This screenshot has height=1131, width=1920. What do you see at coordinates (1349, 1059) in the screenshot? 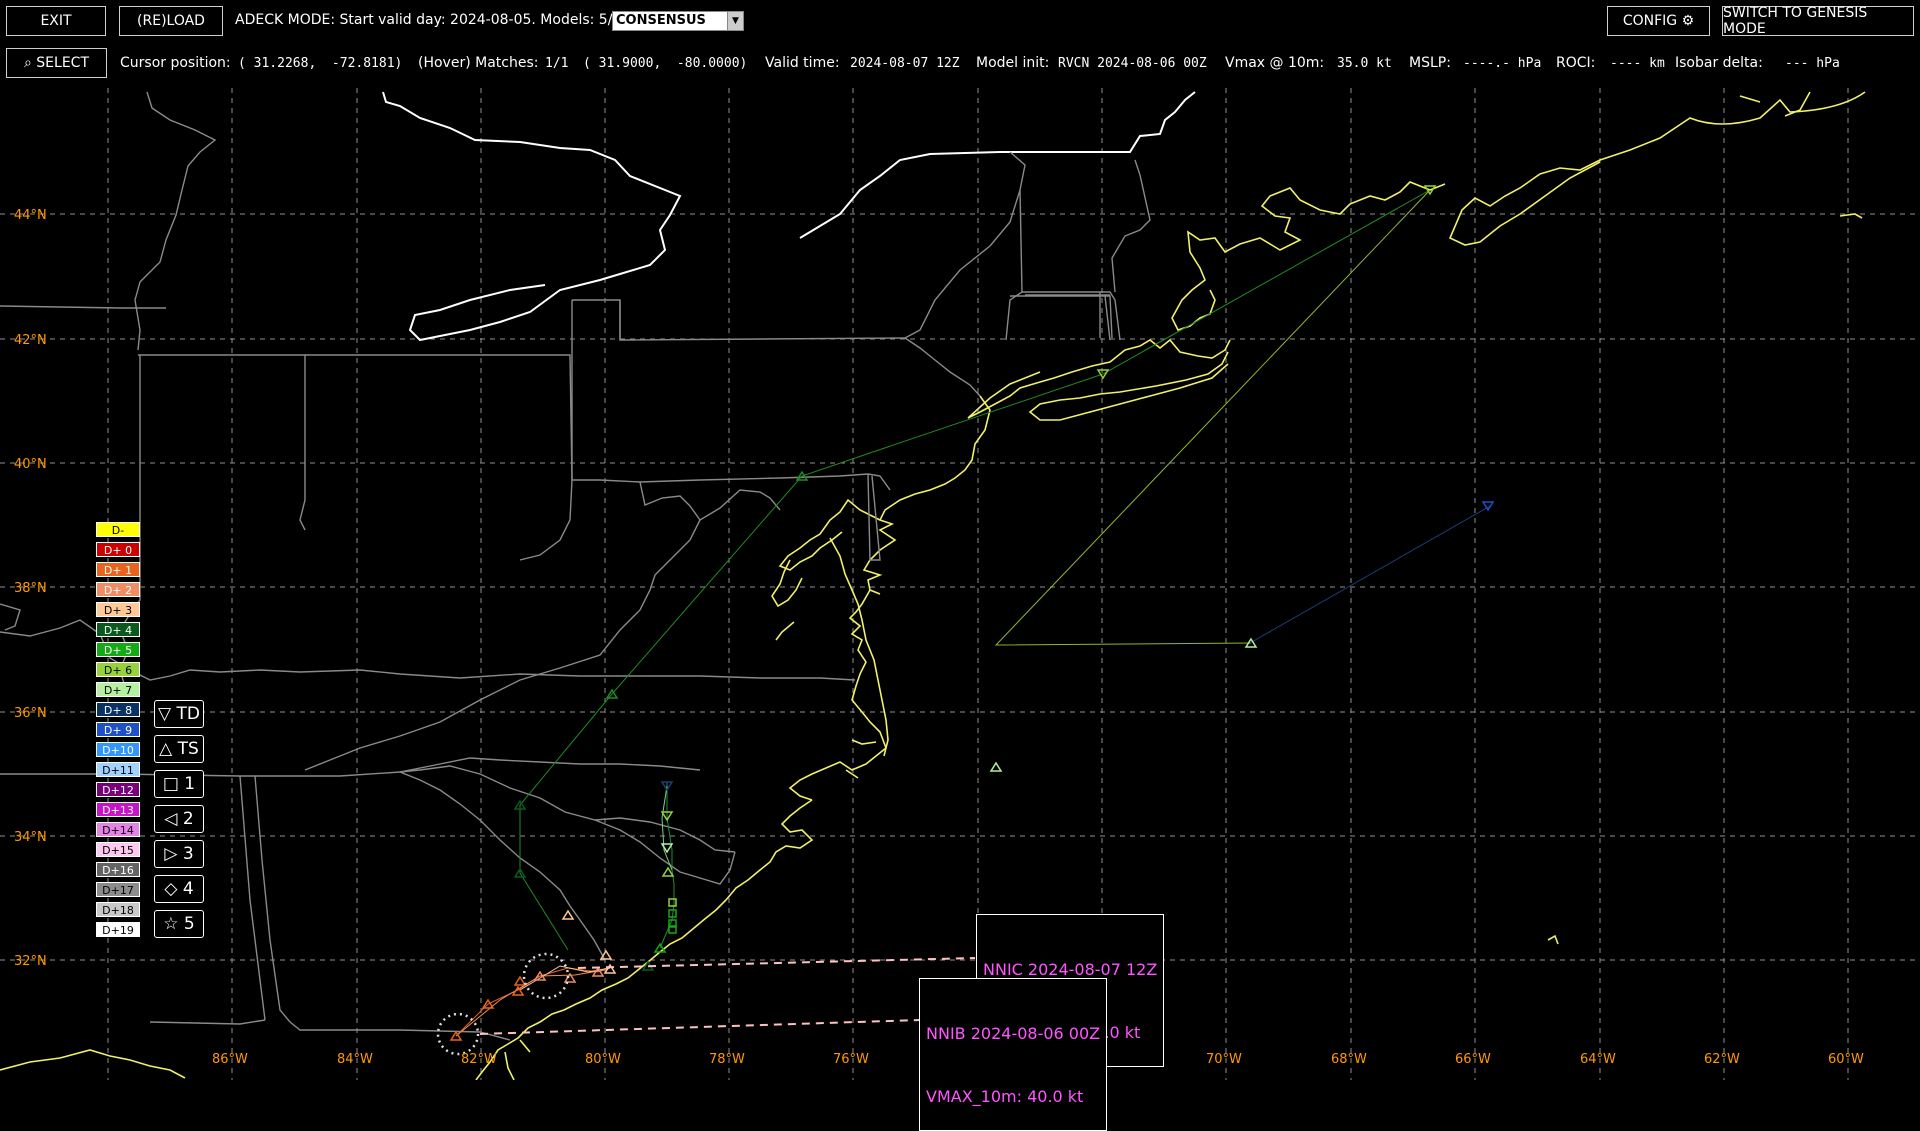
I see `lon-label: 68°W` at bounding box center [1349, 1059].